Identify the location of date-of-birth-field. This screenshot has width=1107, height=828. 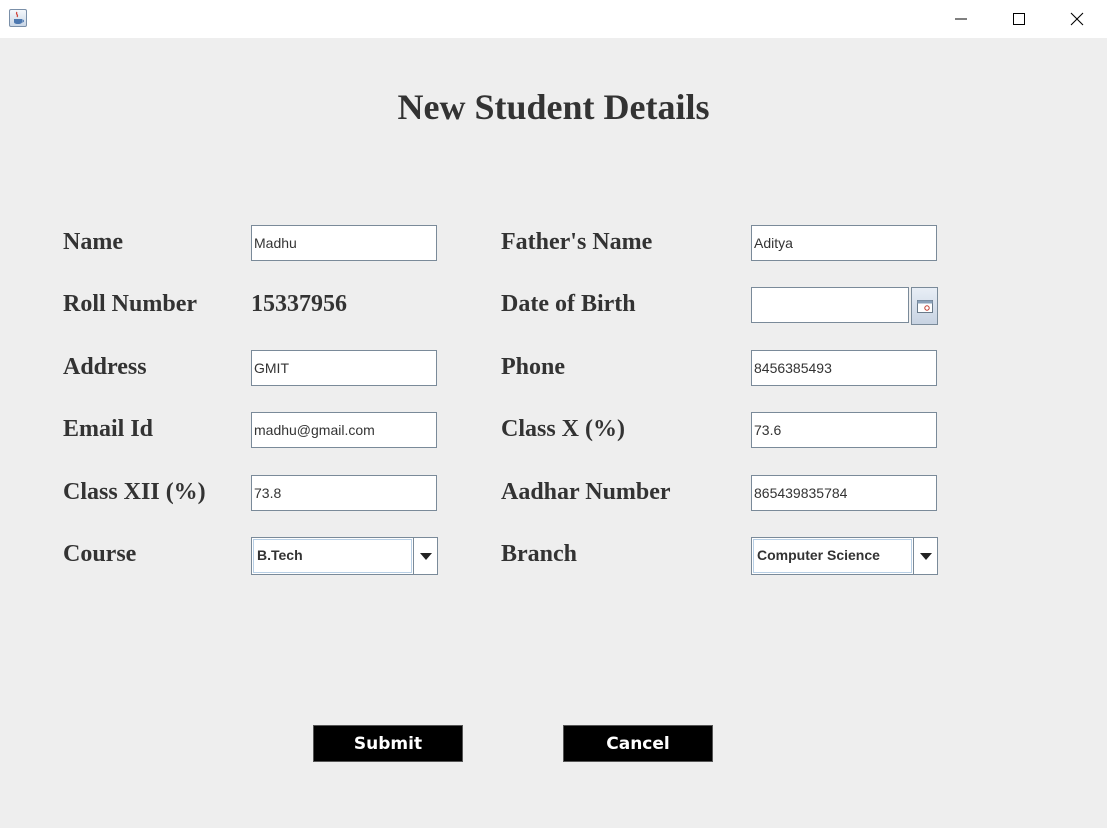
(830, 305).